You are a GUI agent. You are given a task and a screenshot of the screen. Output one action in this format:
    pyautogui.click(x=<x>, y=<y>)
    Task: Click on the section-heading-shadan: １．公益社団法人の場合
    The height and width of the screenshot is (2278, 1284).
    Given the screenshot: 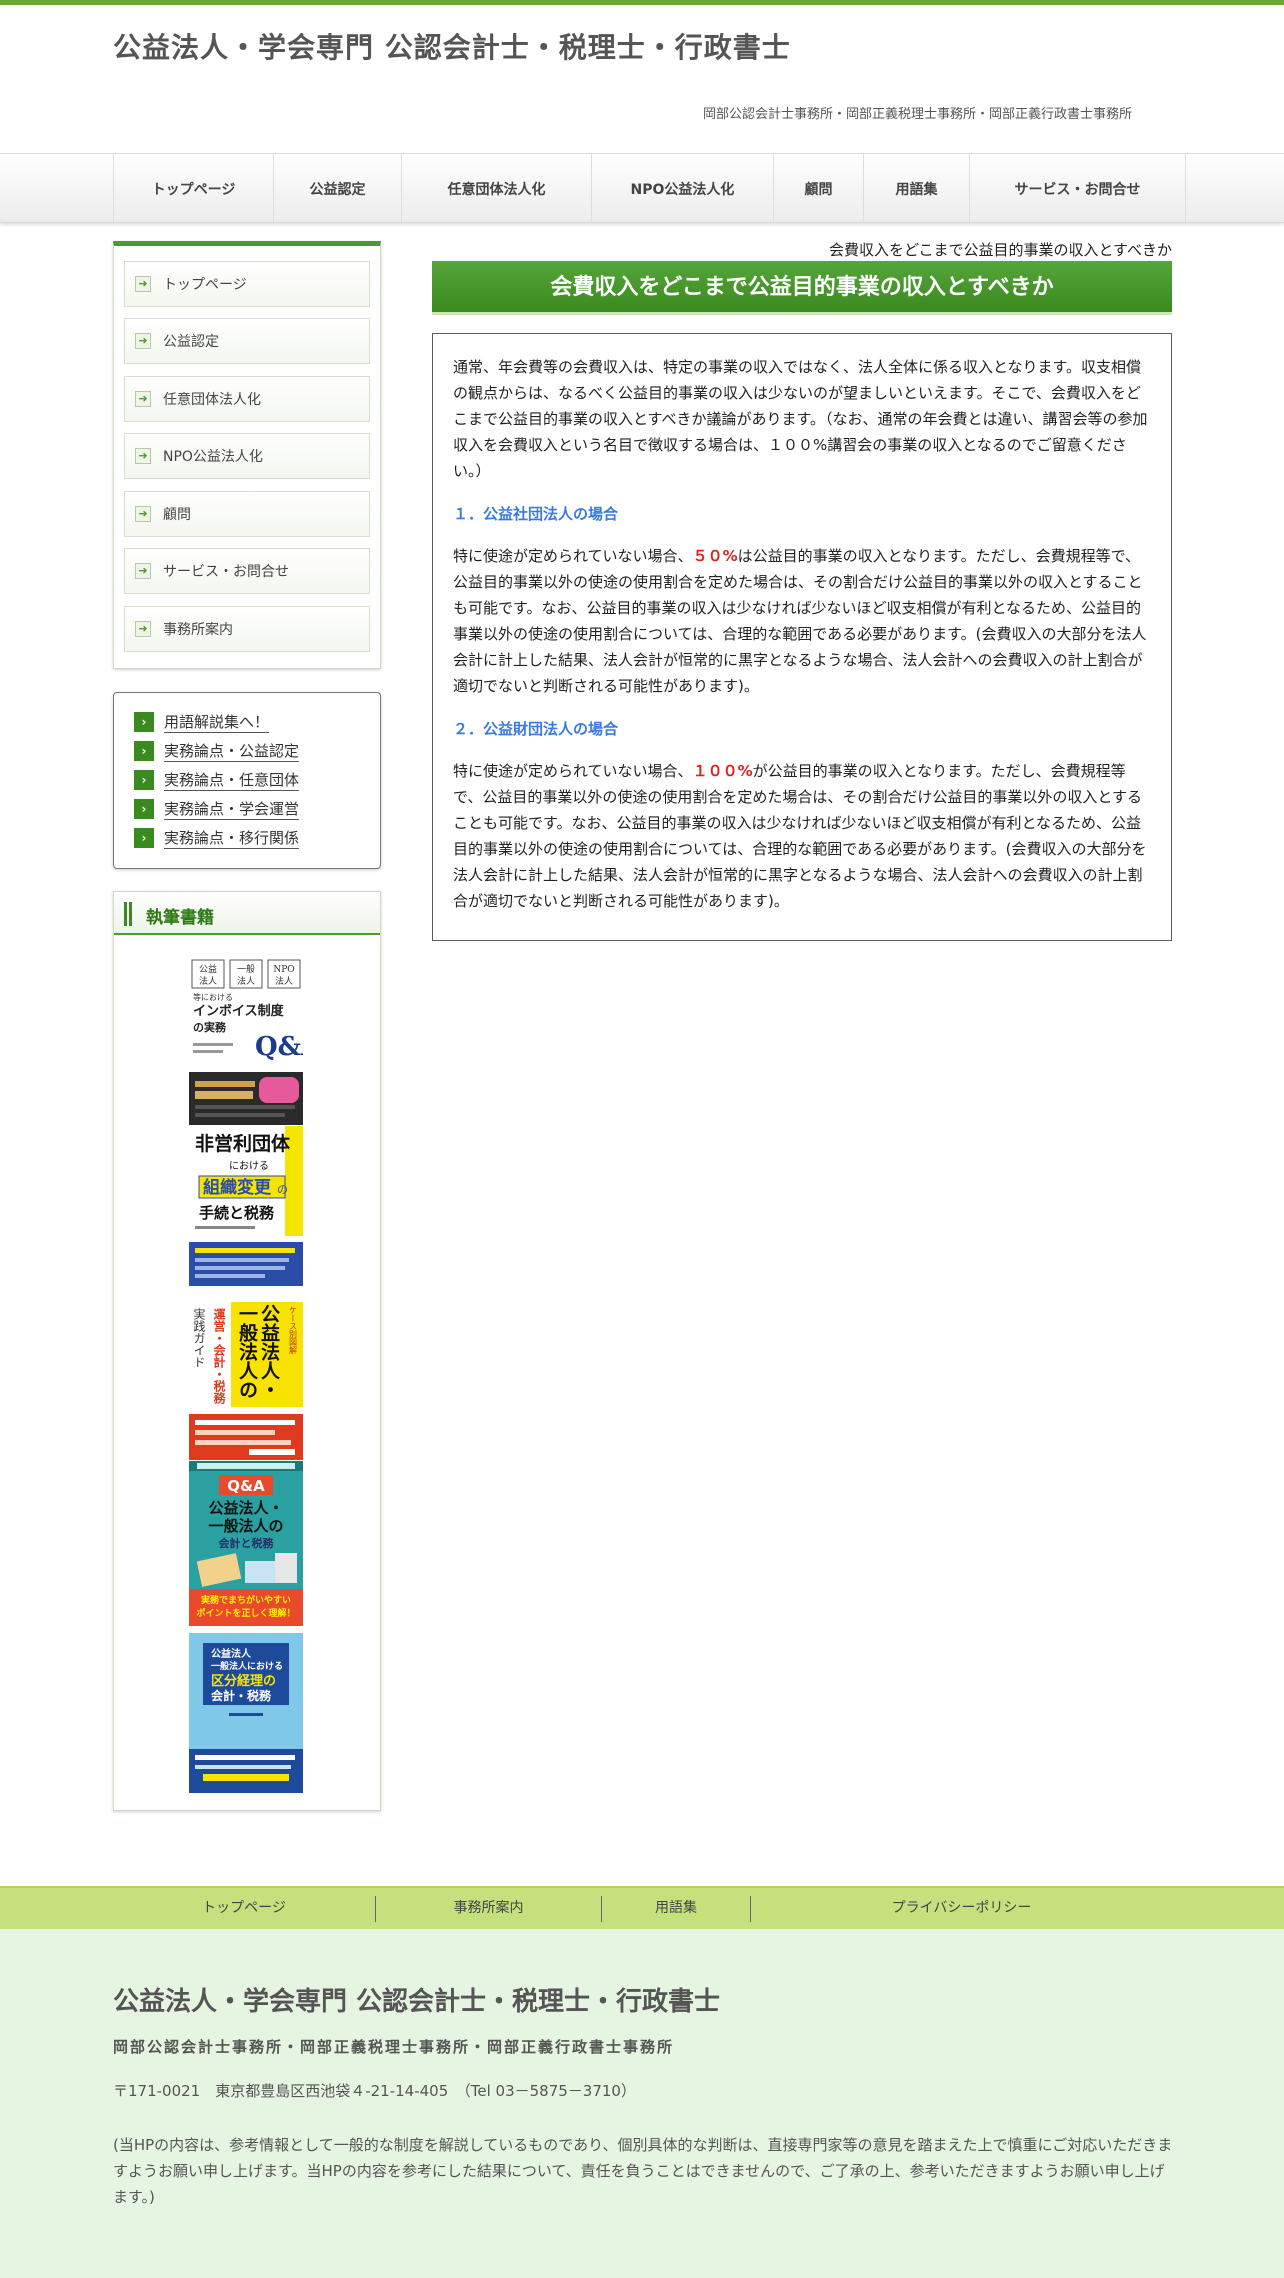 What is the action you would take?
    pyautogui.click(x=536, y=514)
    